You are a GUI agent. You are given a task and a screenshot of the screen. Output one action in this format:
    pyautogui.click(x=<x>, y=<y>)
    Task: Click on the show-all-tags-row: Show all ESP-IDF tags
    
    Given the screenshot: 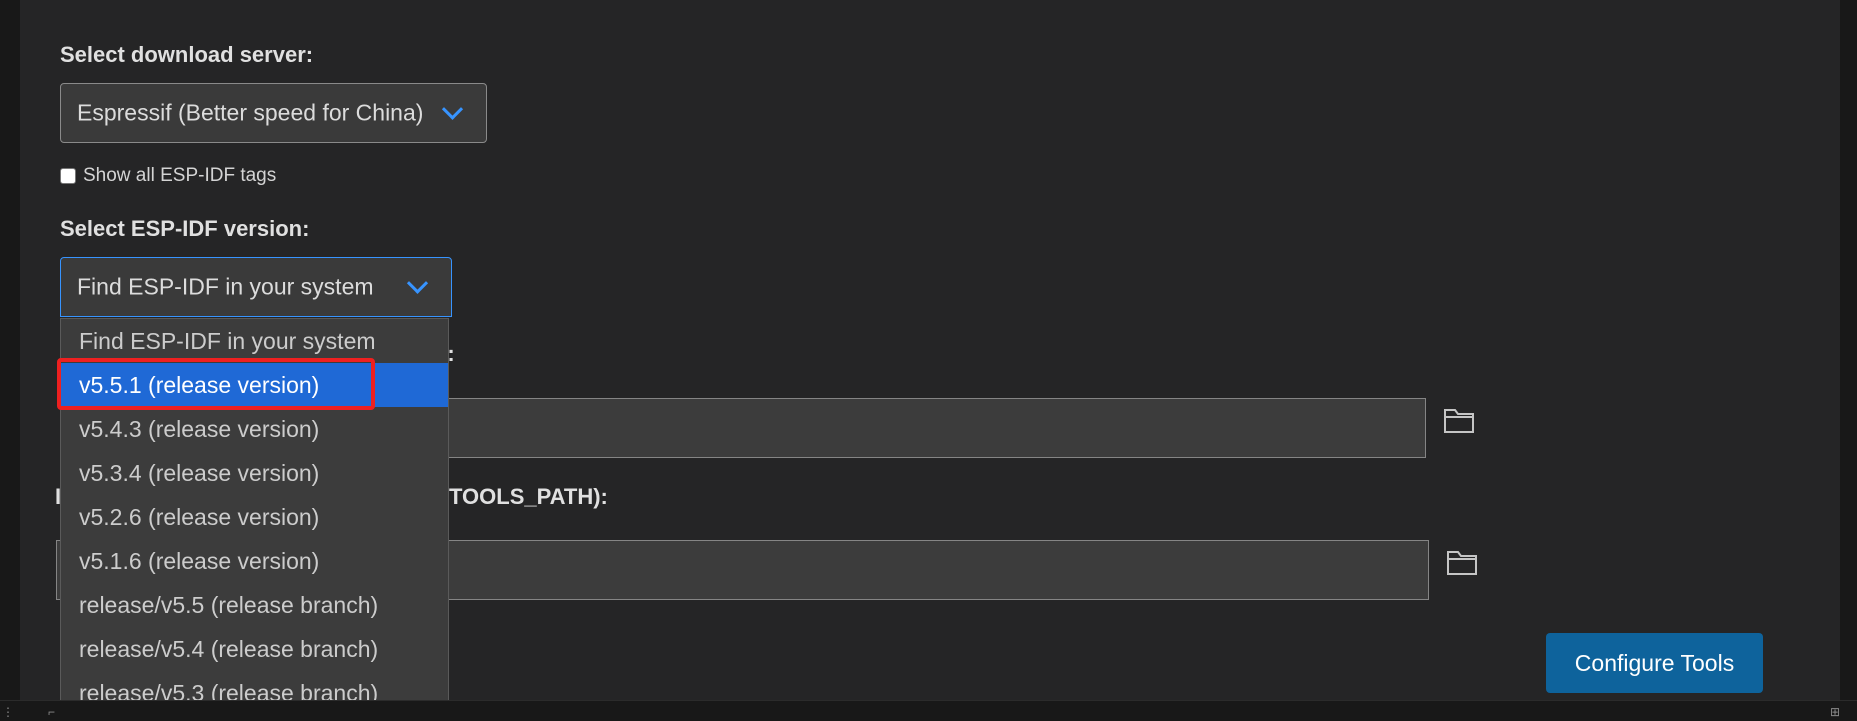 What is the action you would take?
    pyautogui.click(x=168, y=176)
    